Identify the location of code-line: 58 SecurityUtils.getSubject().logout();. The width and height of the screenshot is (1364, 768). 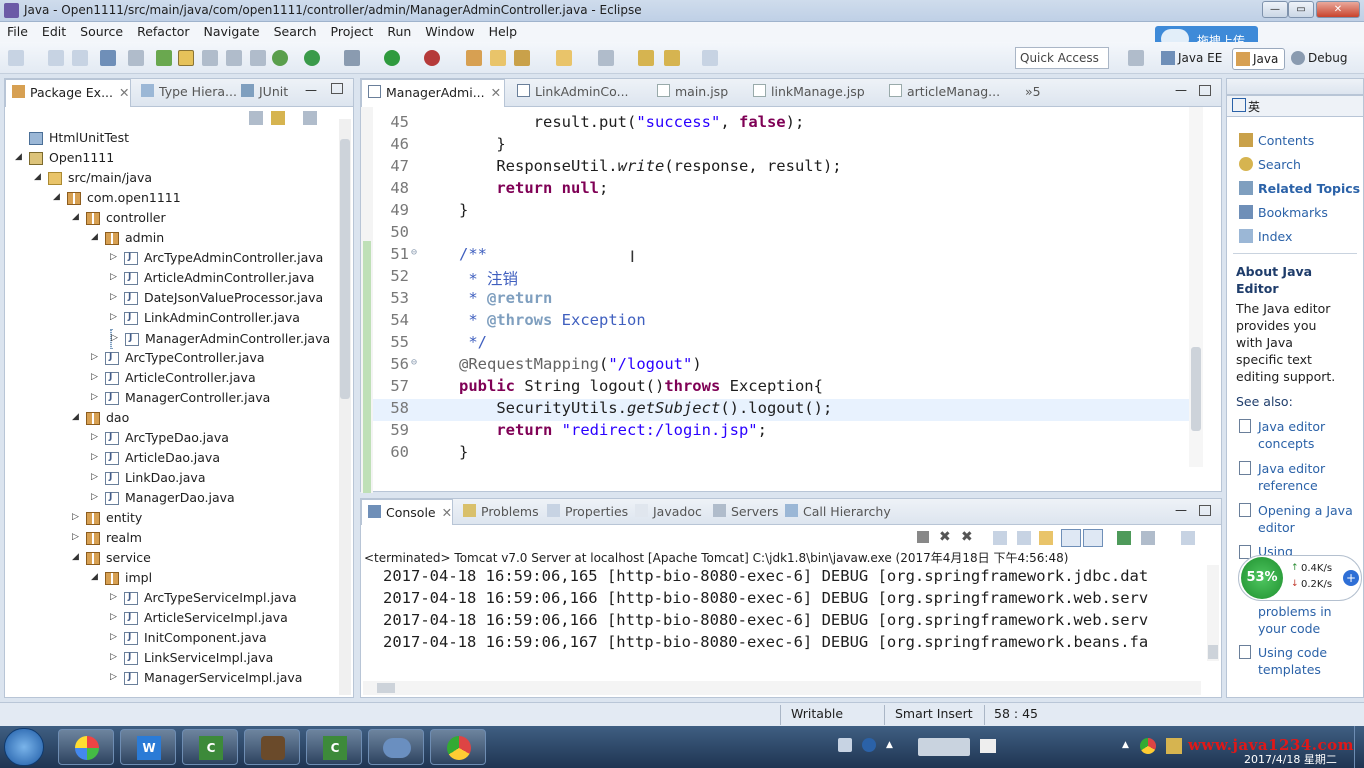
(781, 410).